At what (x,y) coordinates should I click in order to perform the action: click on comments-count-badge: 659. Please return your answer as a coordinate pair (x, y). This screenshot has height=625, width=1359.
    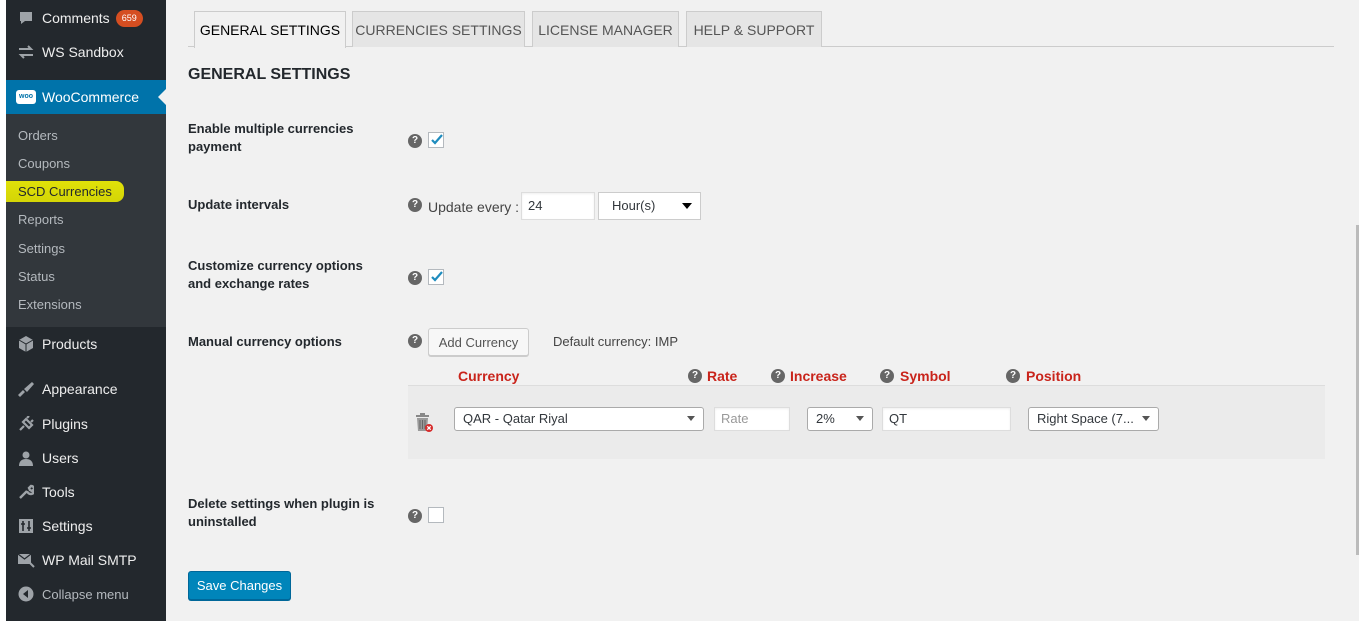
    Looking at the image, I should click on (129, 18).